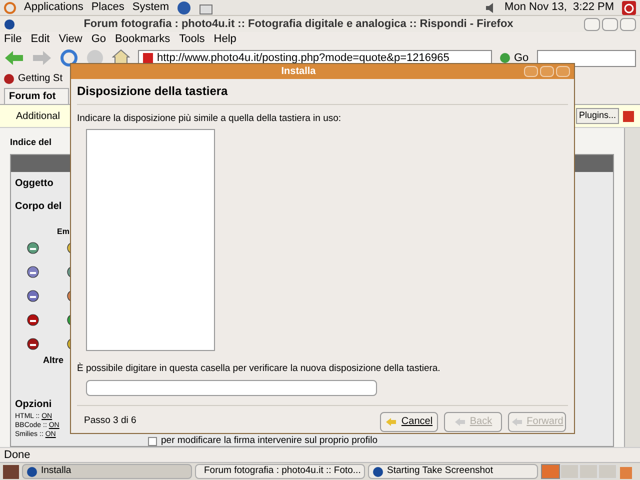 The width and height of the screenshot is (640, 480). Describe the element at coordinates (514, 58) in the screenshot. I see `go-button: Go` at that location.